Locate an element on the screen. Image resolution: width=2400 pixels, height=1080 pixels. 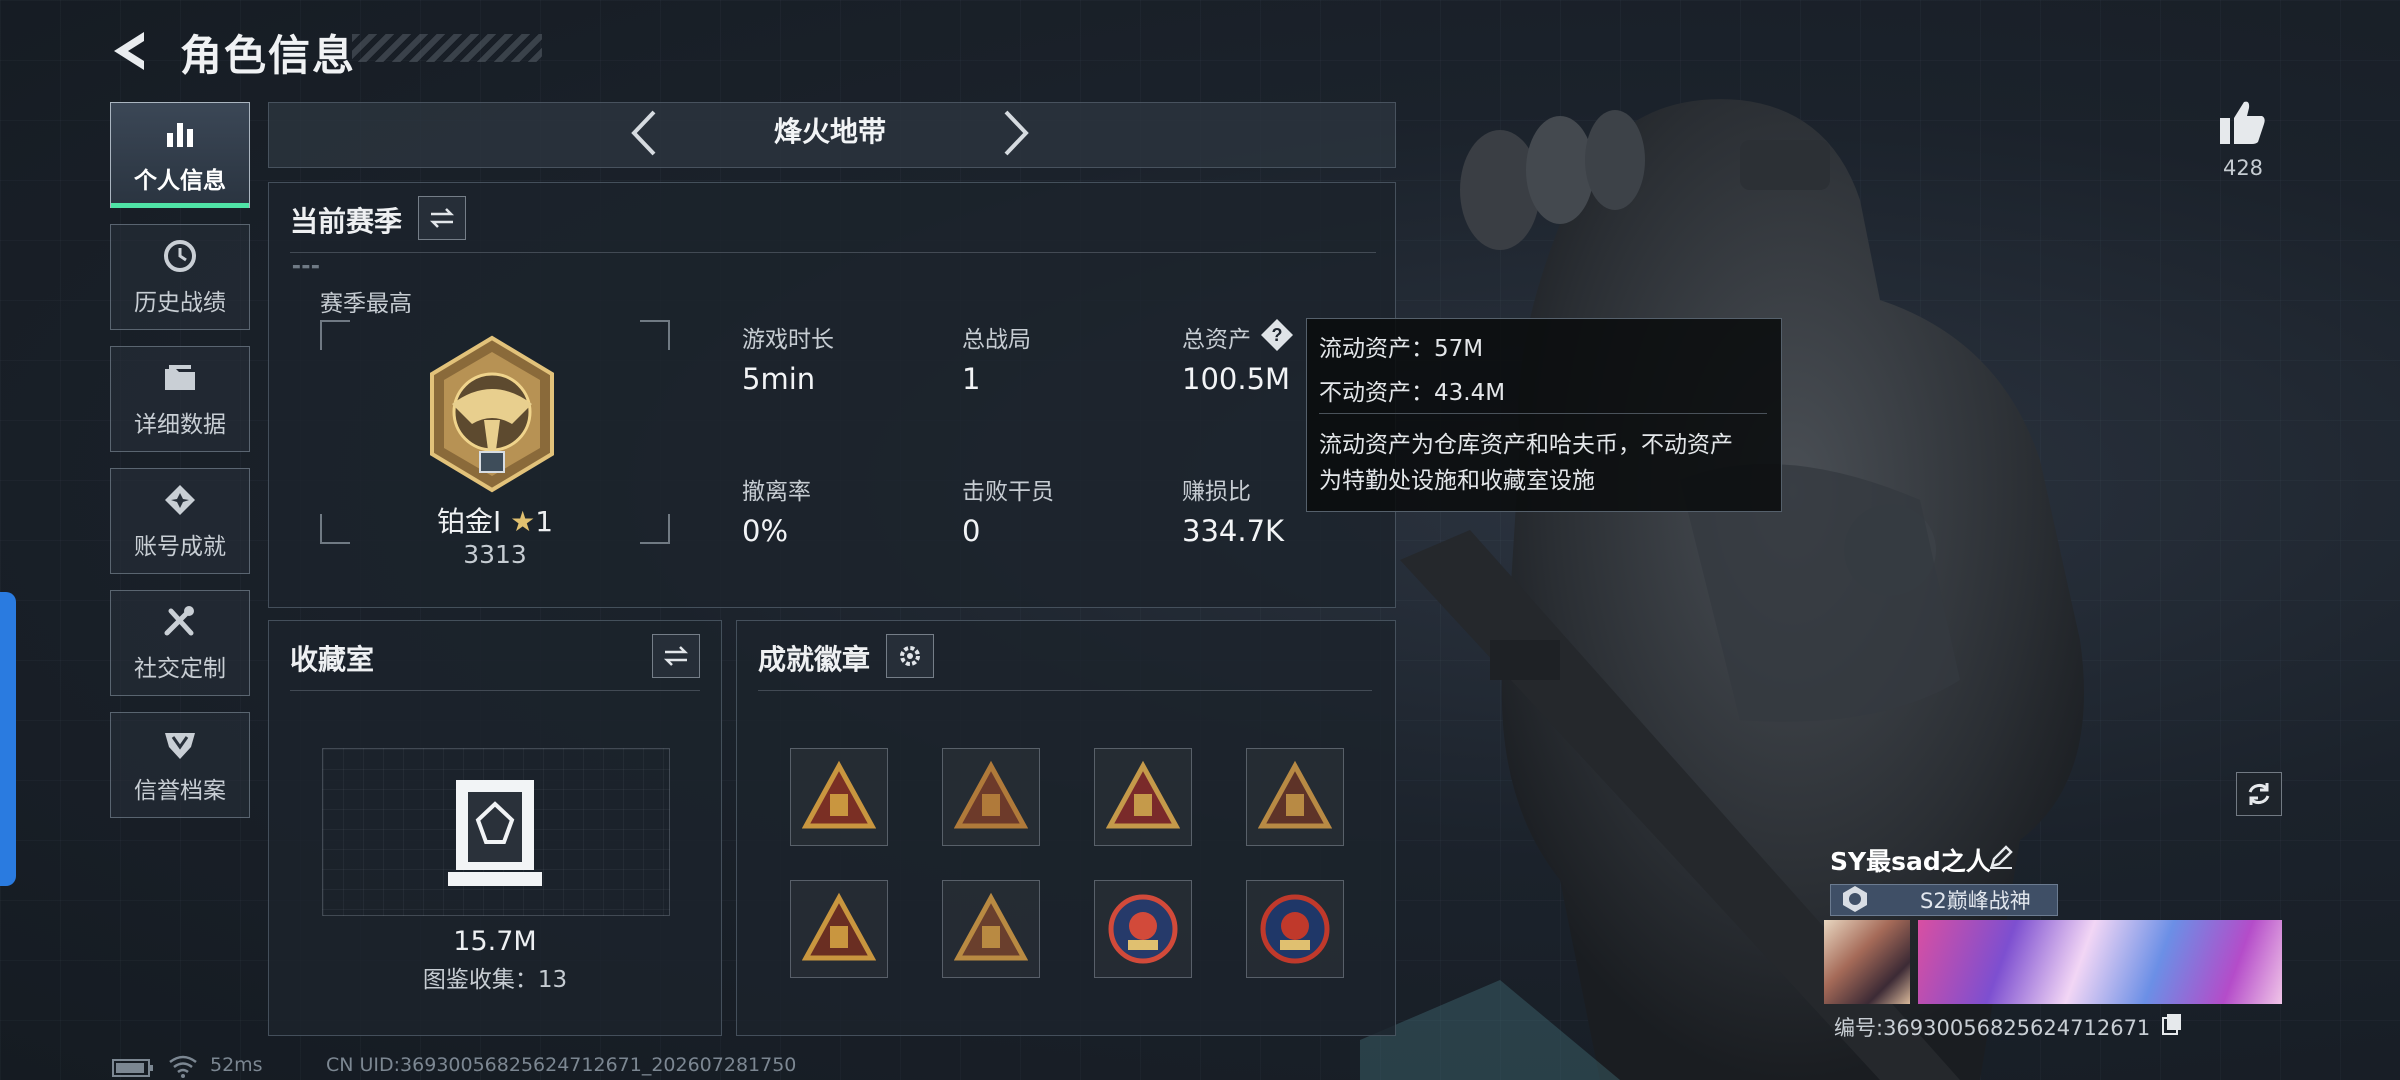
tooltip-desc-1: 流动资产为仓库资产和哈夫币，不动资产 is located at coordinates (1526, 445).